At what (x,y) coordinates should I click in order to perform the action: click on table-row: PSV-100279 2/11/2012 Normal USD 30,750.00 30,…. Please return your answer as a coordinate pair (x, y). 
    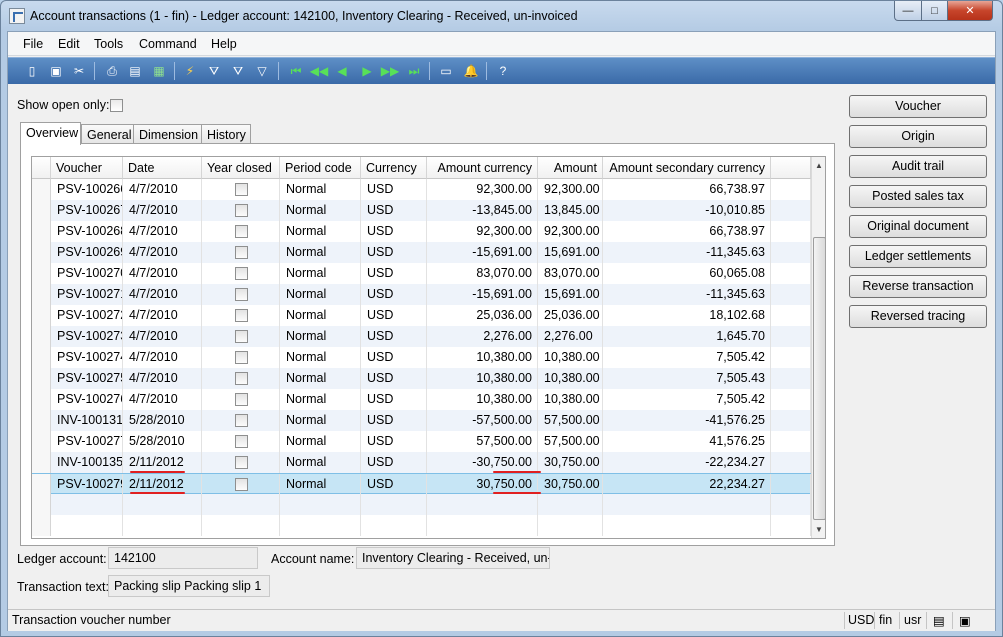
    Looking at the image, I should click on (422, 484).